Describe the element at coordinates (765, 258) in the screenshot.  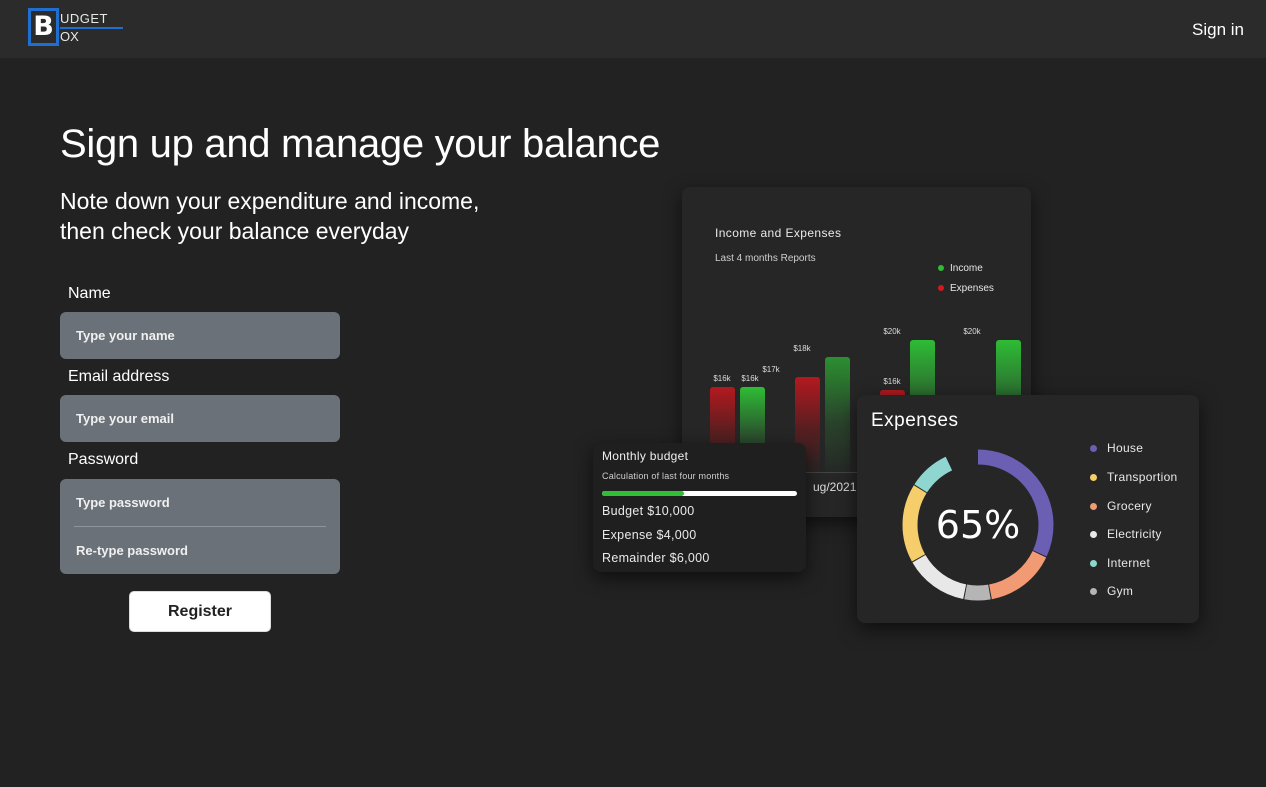
I see `income-card-subtitle: Last 4 months Reports` at that location.